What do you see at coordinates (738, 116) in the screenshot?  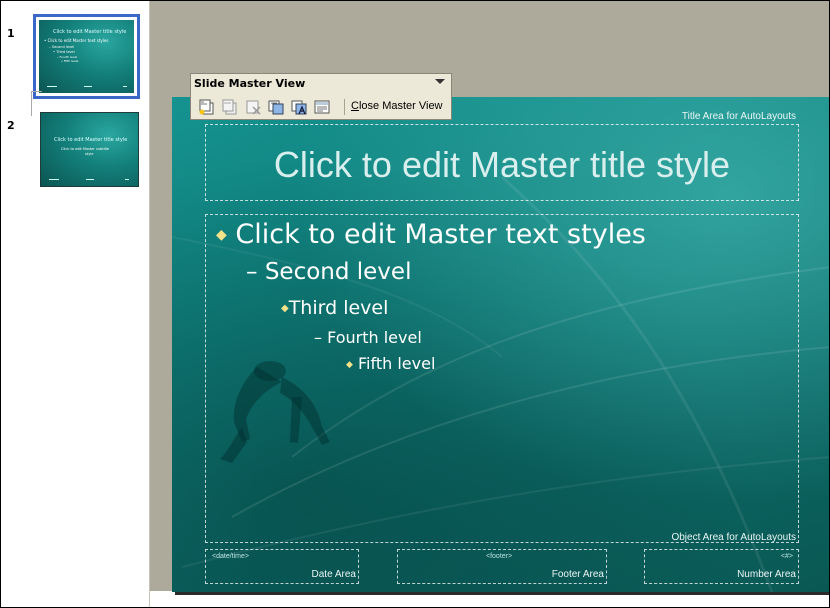 I see `title-area-label: Title Area for AutoLayouts` at bounding box center [738, 116].